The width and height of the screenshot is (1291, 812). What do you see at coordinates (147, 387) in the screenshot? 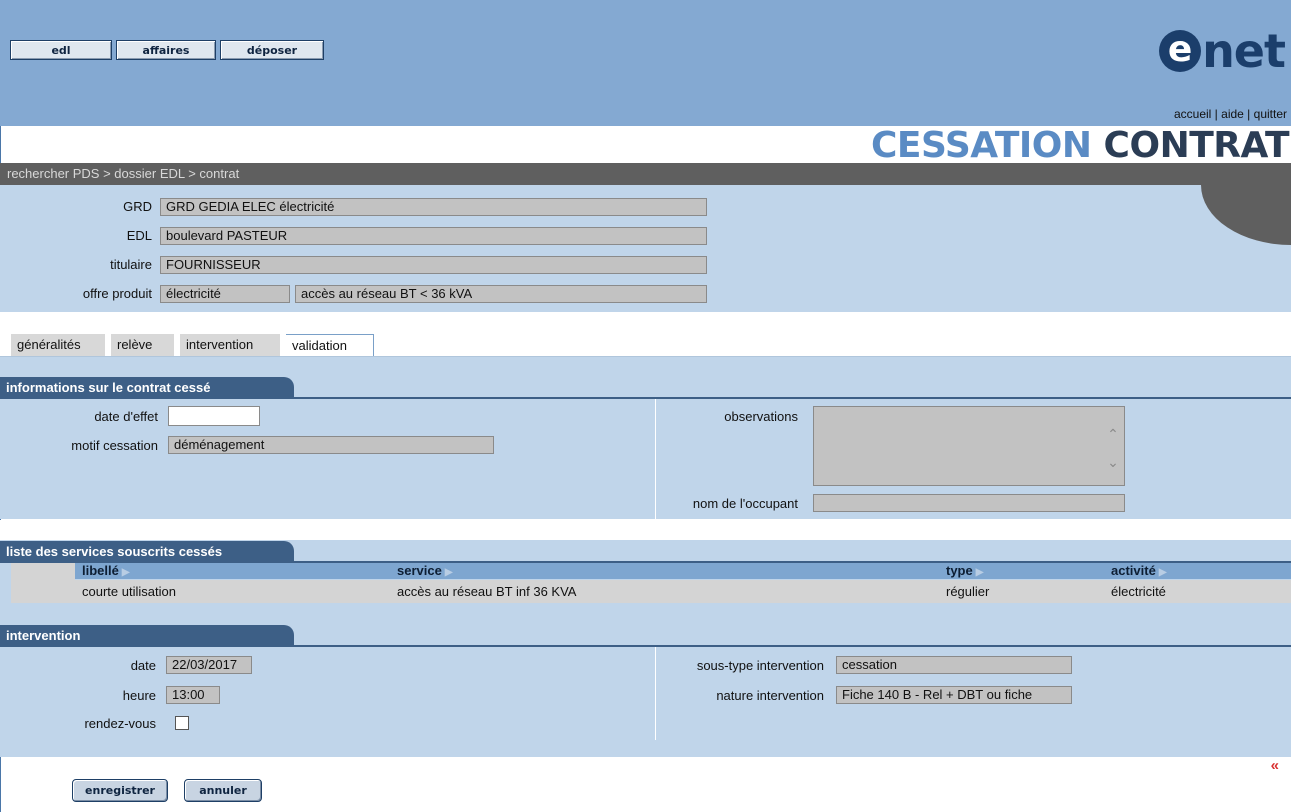
I see `contrat-section-header: informations sur le contrat cessé` at bounding box center [147, 387].